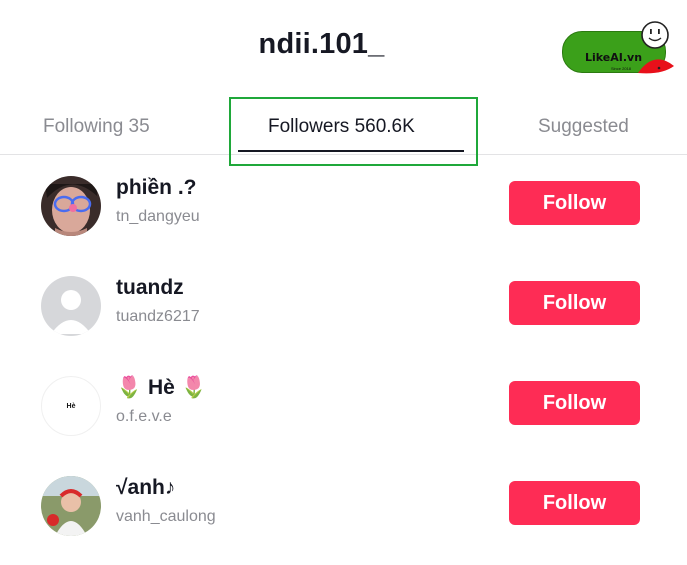  I want to click on page-title: ndii.101_, so click(321, 44).